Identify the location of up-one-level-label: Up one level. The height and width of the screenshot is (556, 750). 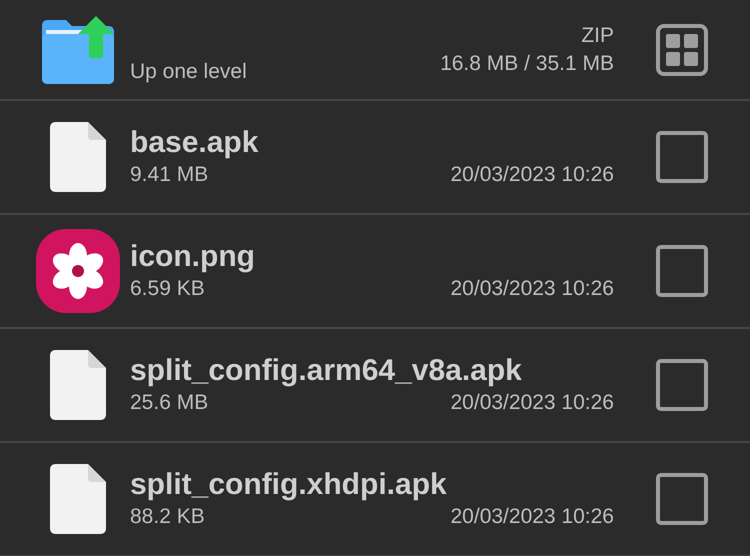
(251, 71).